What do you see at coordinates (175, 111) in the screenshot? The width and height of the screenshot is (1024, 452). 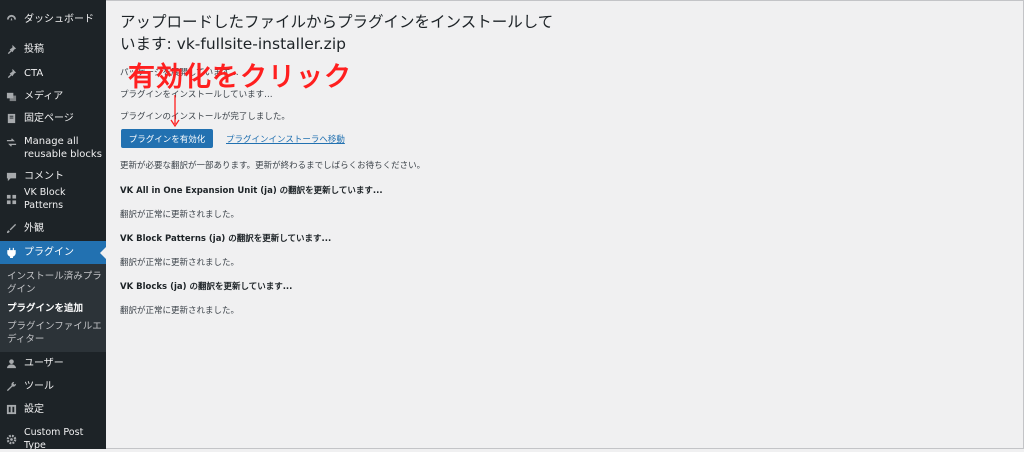 I see `annotation-arrow-icon` at bounding box center [175, 111].